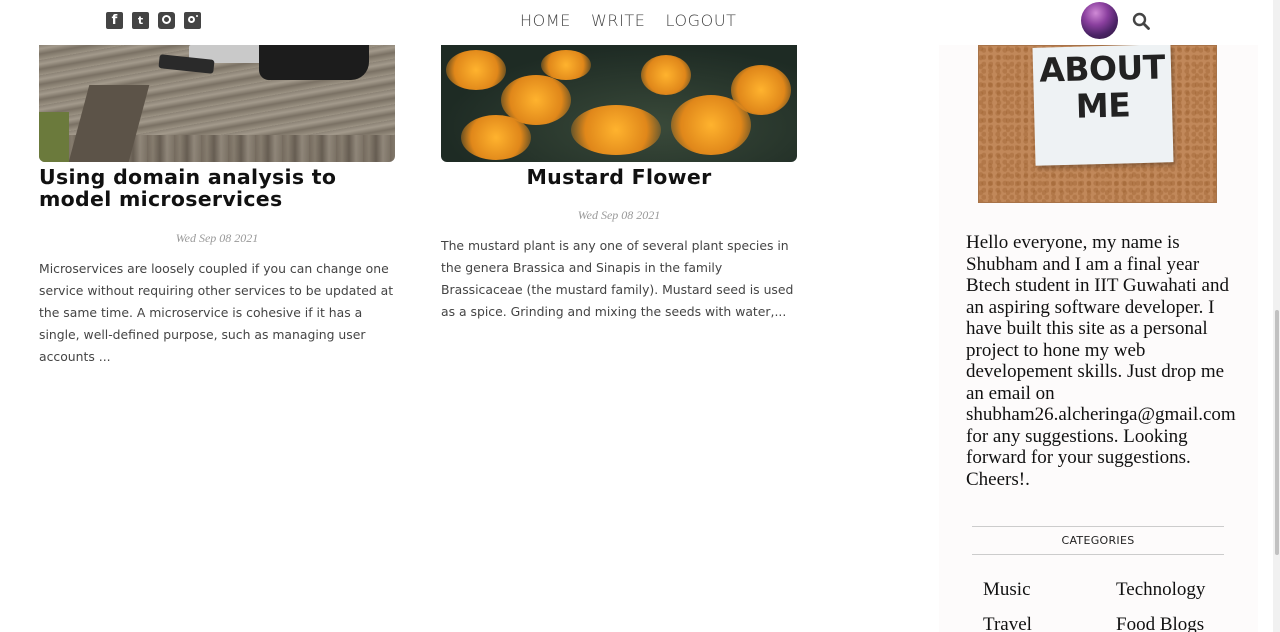 The image size is (1280, 632). I want to click on scrollbar-thumb, so click(1277, 432).